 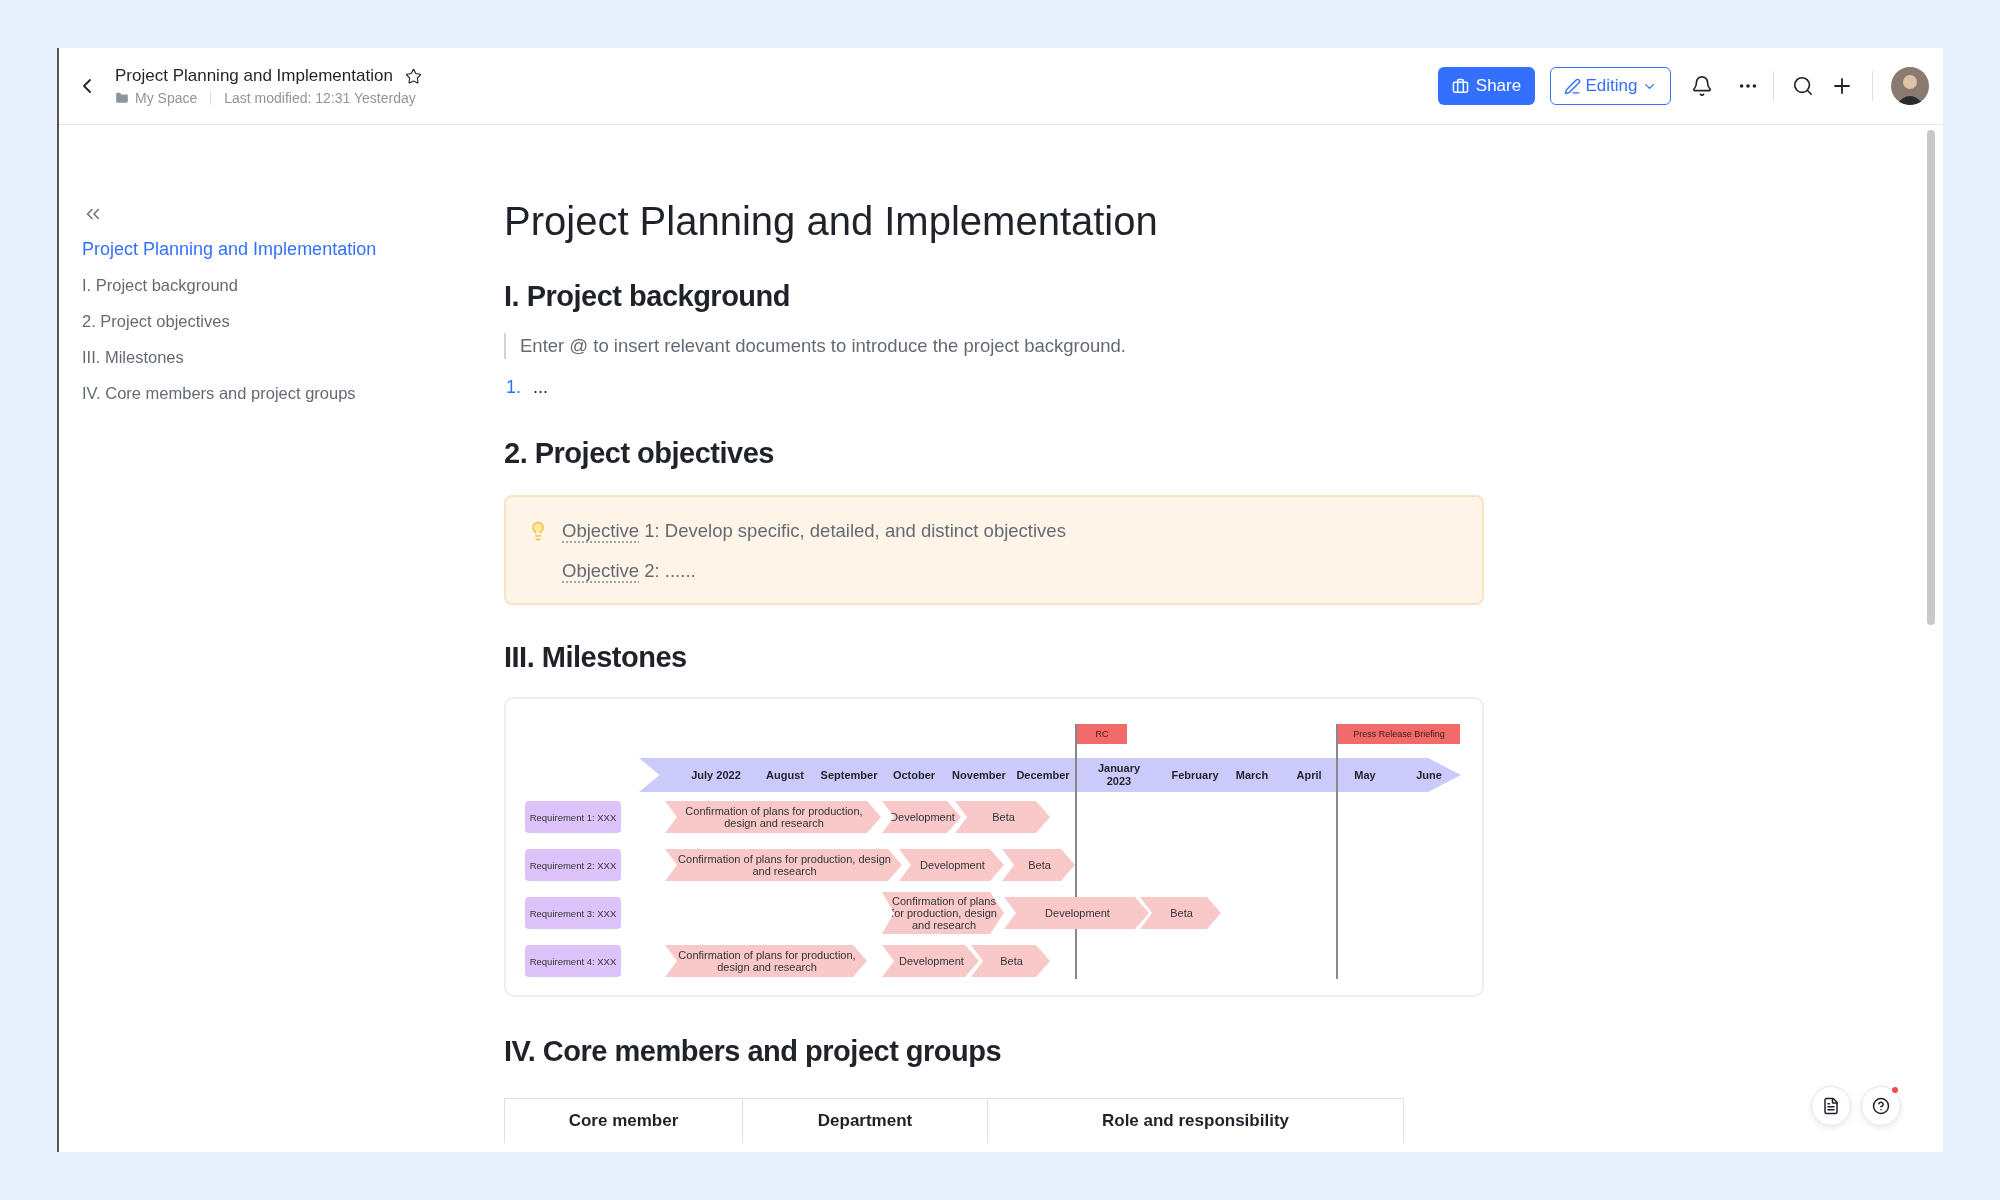 I want to click on document-icon, so click(x=1831, y=1106).